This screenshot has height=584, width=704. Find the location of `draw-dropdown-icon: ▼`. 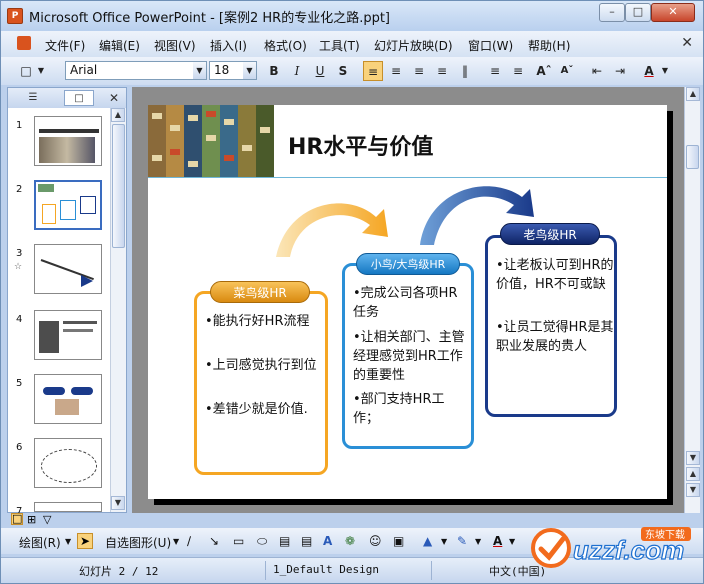

draw-dropdown-icon: ▼ is located at coordinates (68, 541).